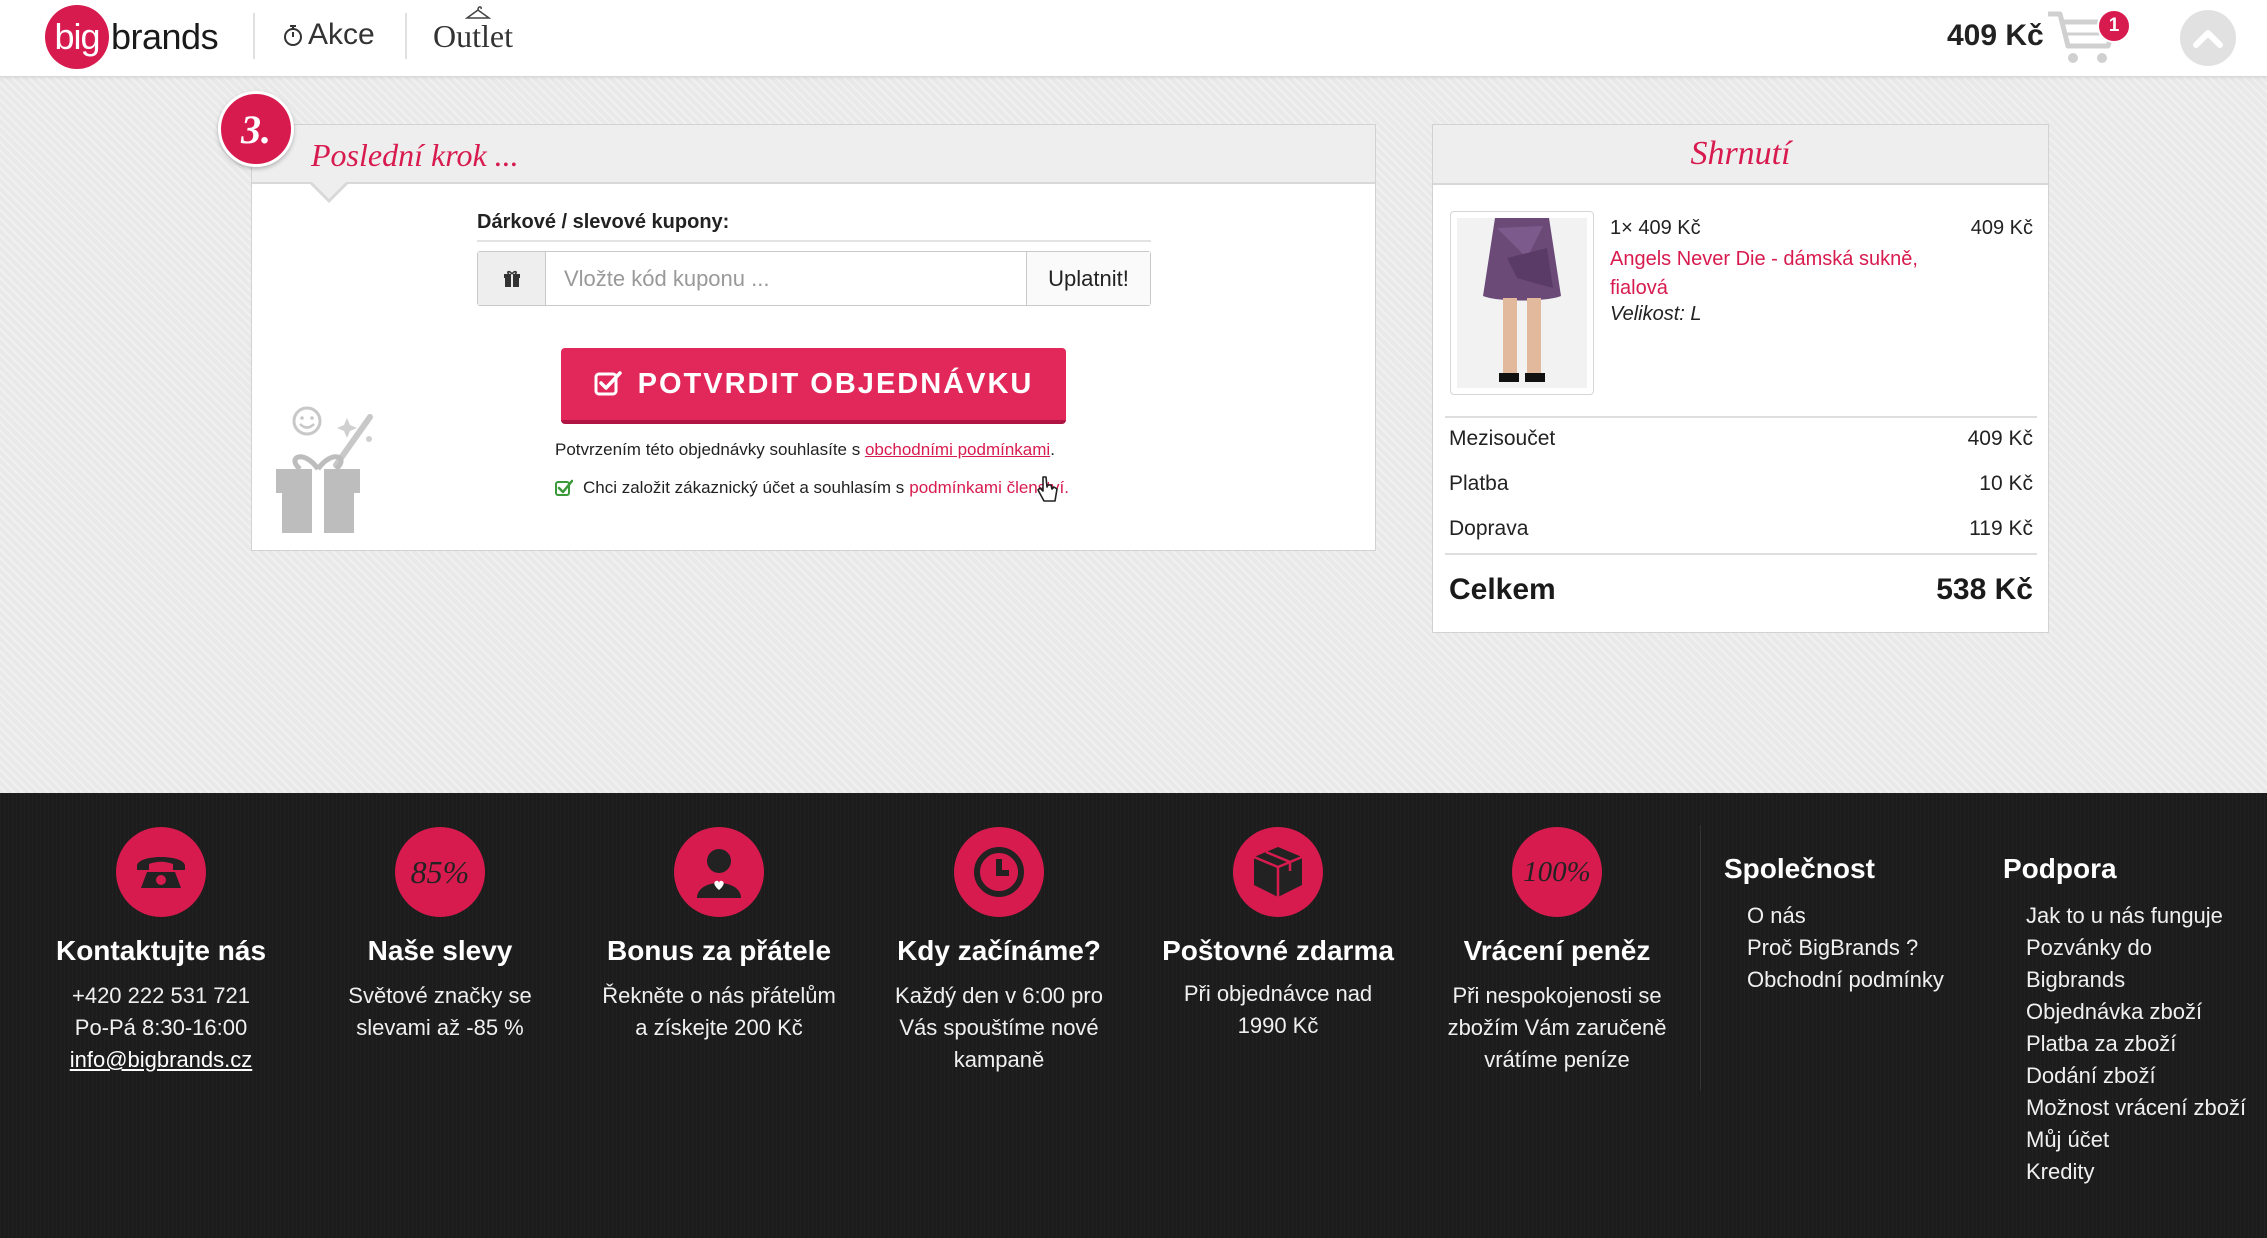  I want to click on nav-outlet-link: Outlet, so click(473, 36).